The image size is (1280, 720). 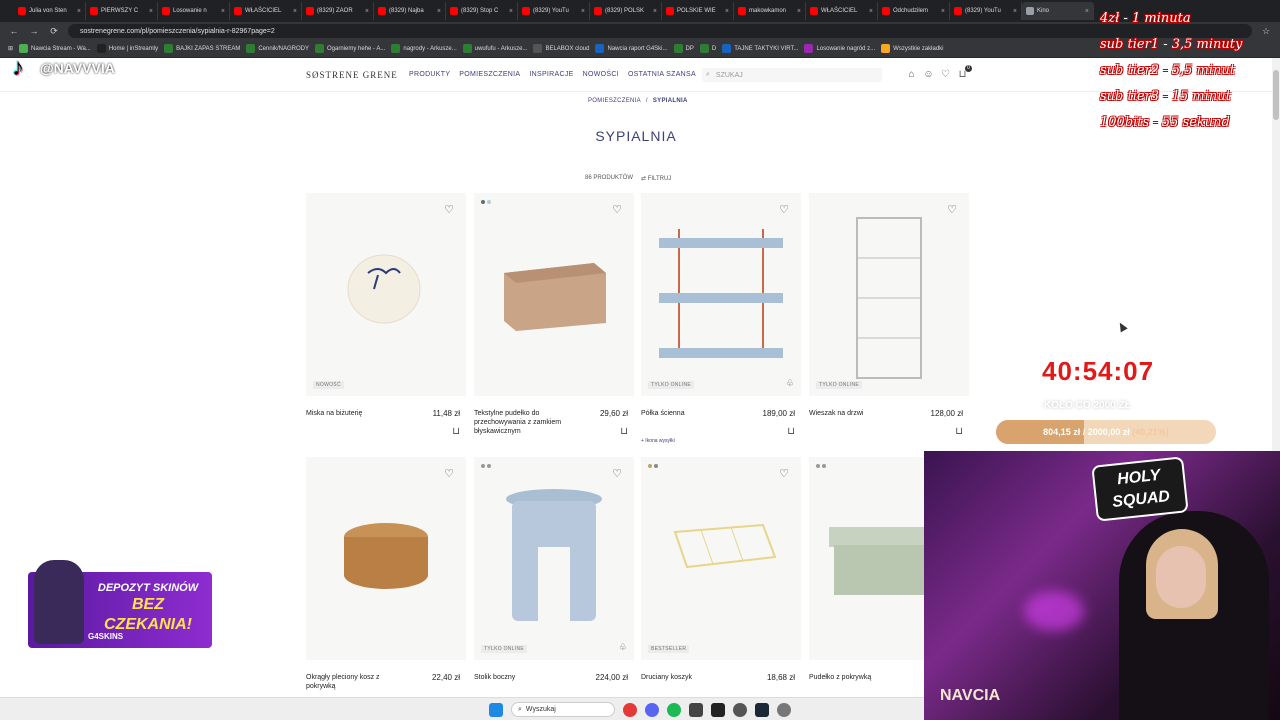 What do you see at coordinates (656, 178) in the screenshot?
I see `filter-button: ⇄ FILTRUJ` at bounding box center [656, 178].